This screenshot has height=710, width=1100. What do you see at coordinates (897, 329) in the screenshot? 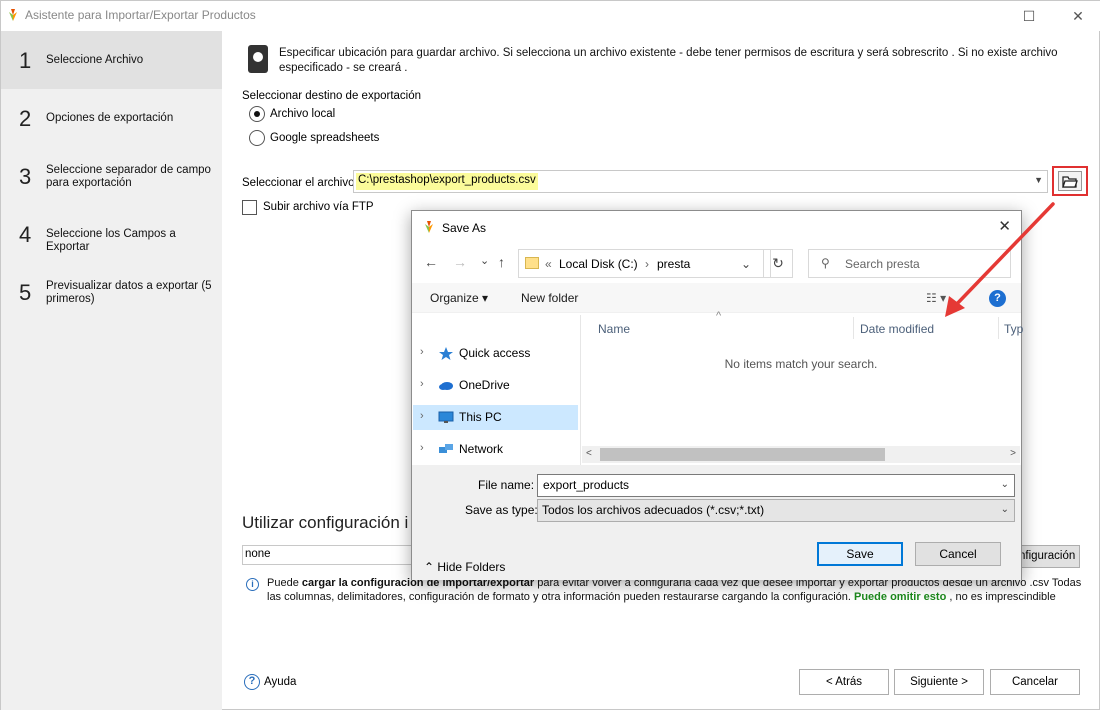
I see `column-header-date-modified: Date modified` at bounding box center [897, 329].